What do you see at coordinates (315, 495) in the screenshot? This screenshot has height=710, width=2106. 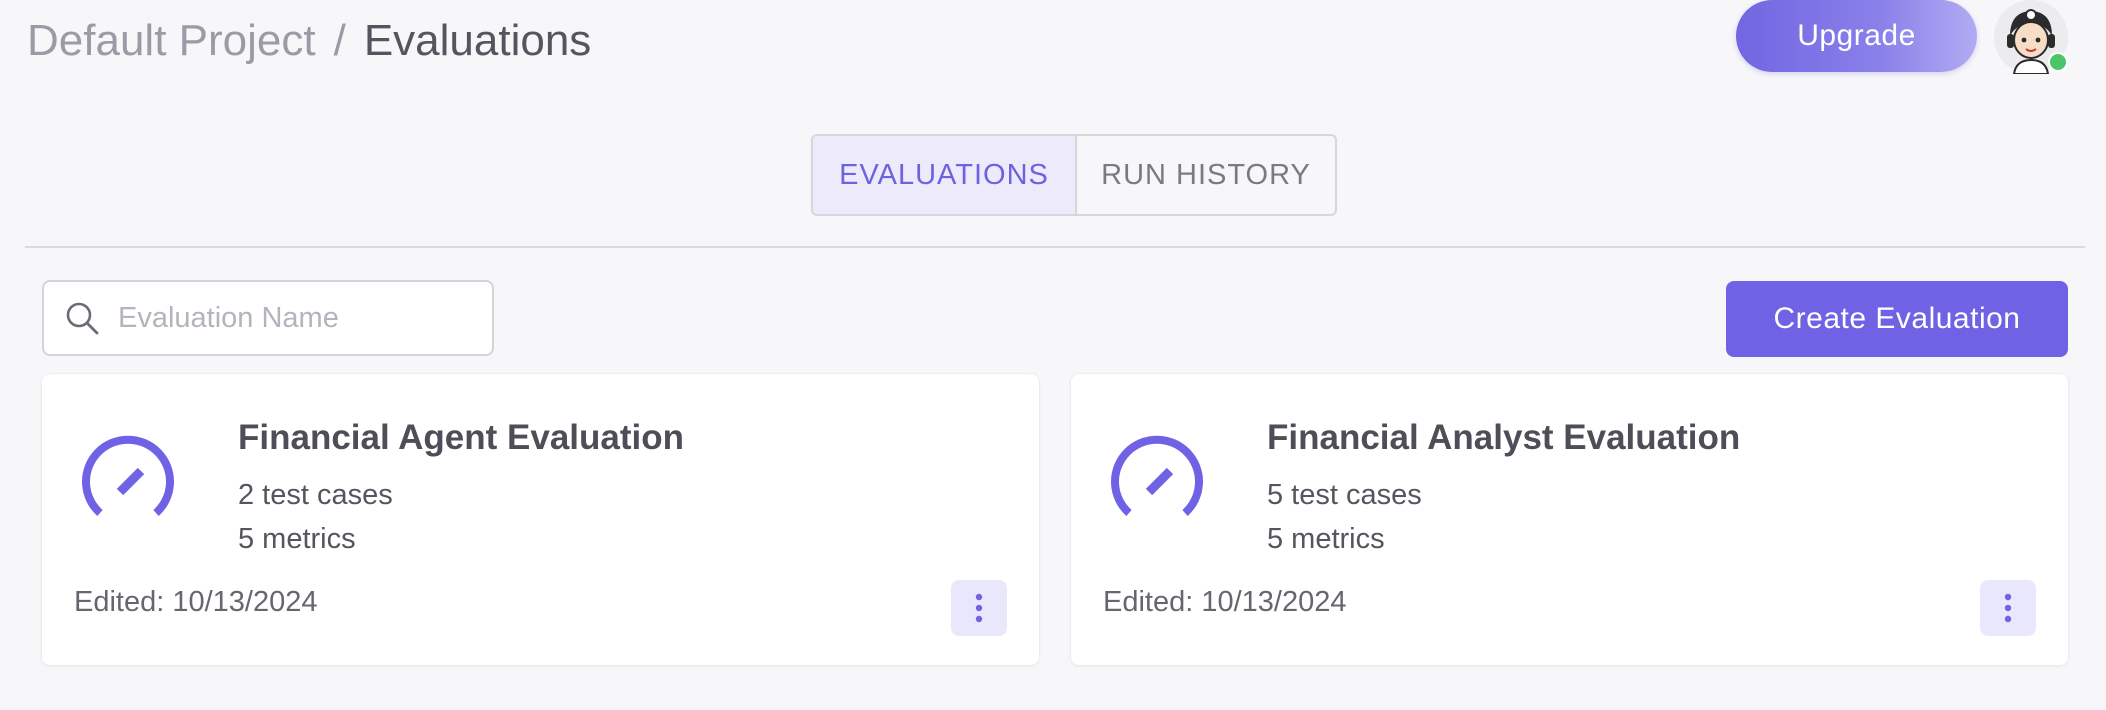 I see `test-case-count: 2 test cases` at bounding box center [315, 495].